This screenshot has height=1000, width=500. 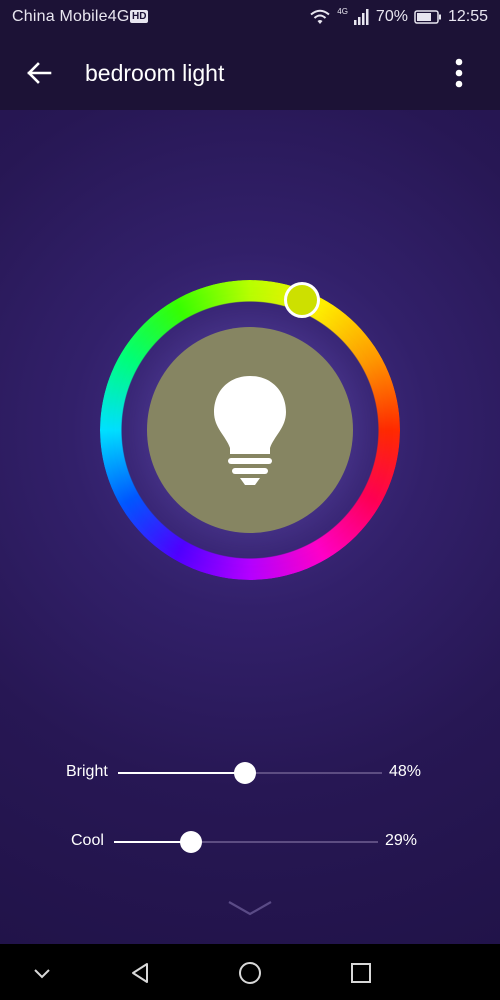 I want to click on arrow-left-icon, so click(x=39, y=73).